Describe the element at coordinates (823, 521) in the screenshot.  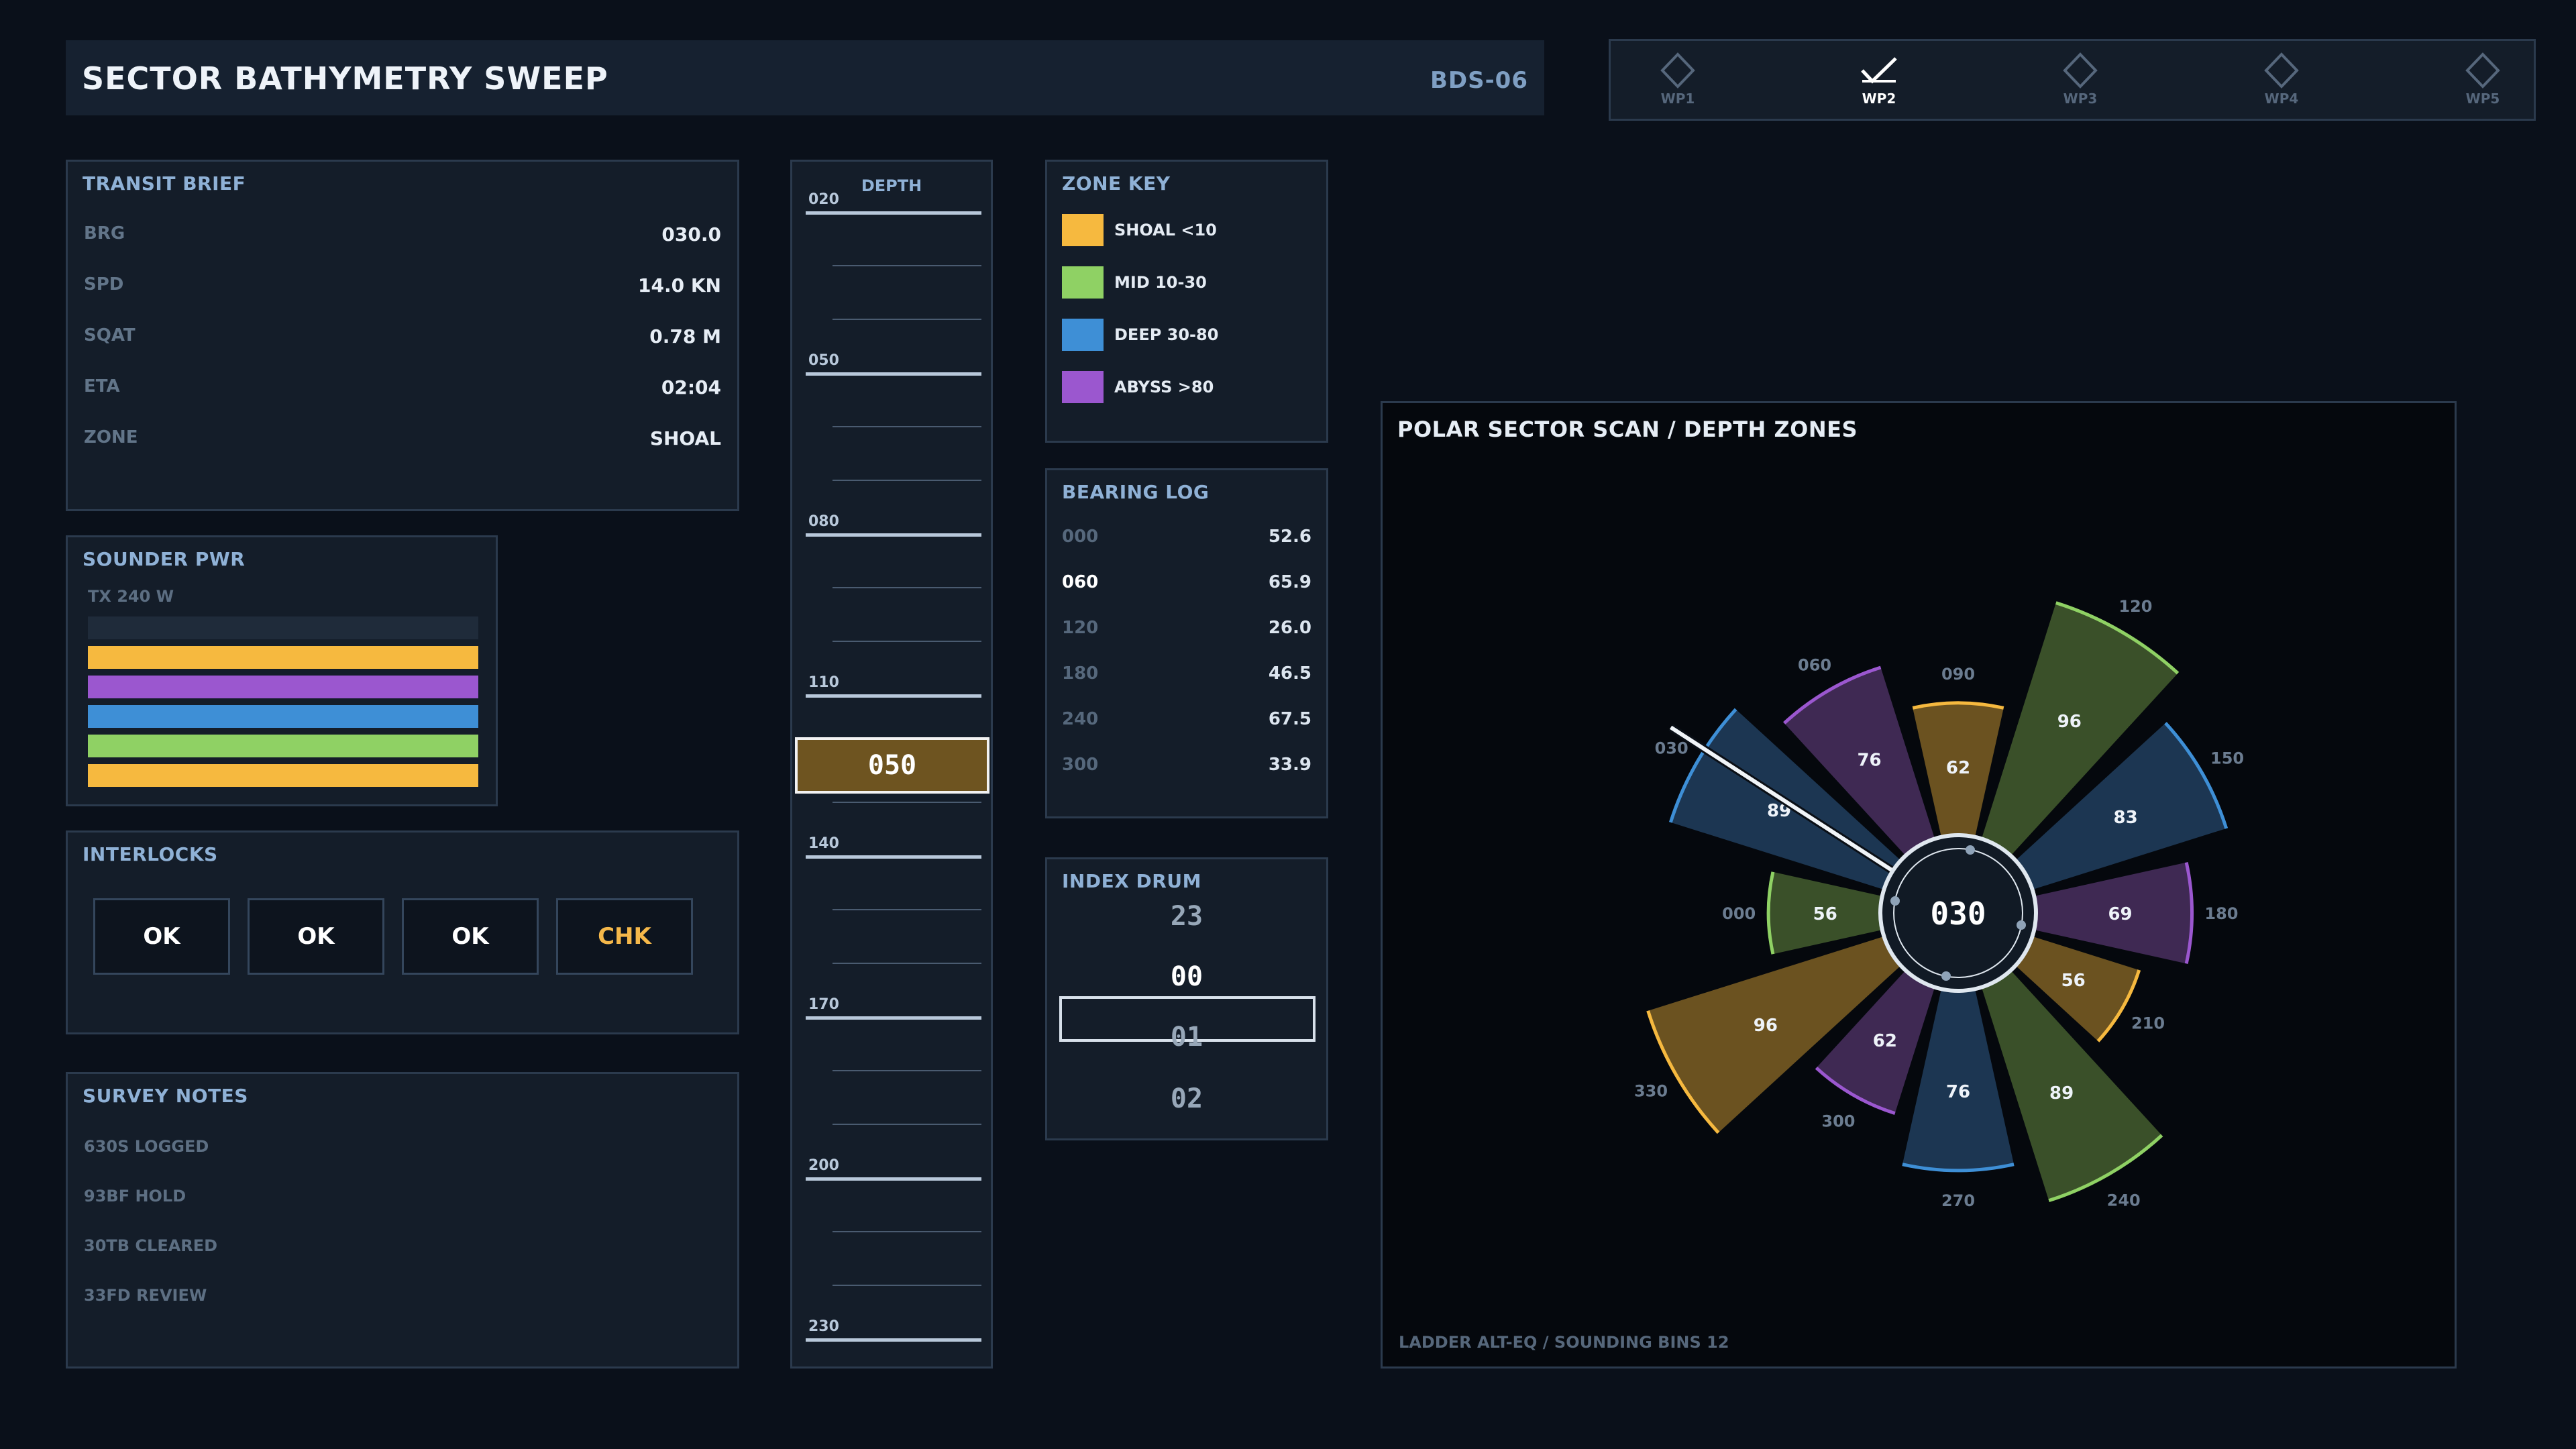
I see `depth-tick-label: 080` at that location.